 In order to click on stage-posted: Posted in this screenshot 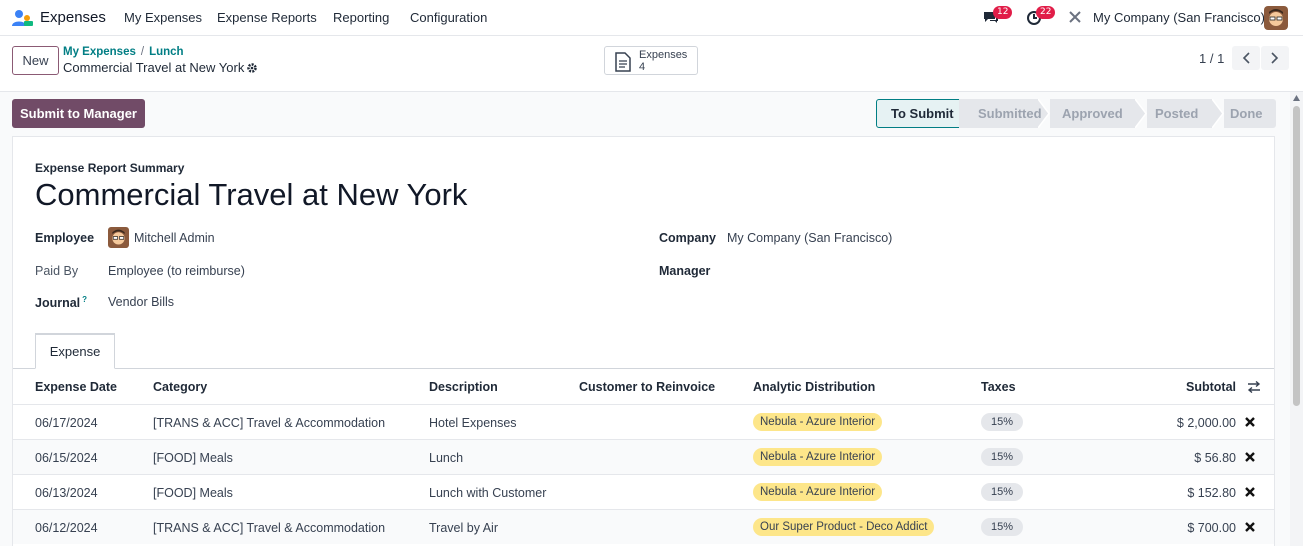, I will do `click(1179, 113)`.